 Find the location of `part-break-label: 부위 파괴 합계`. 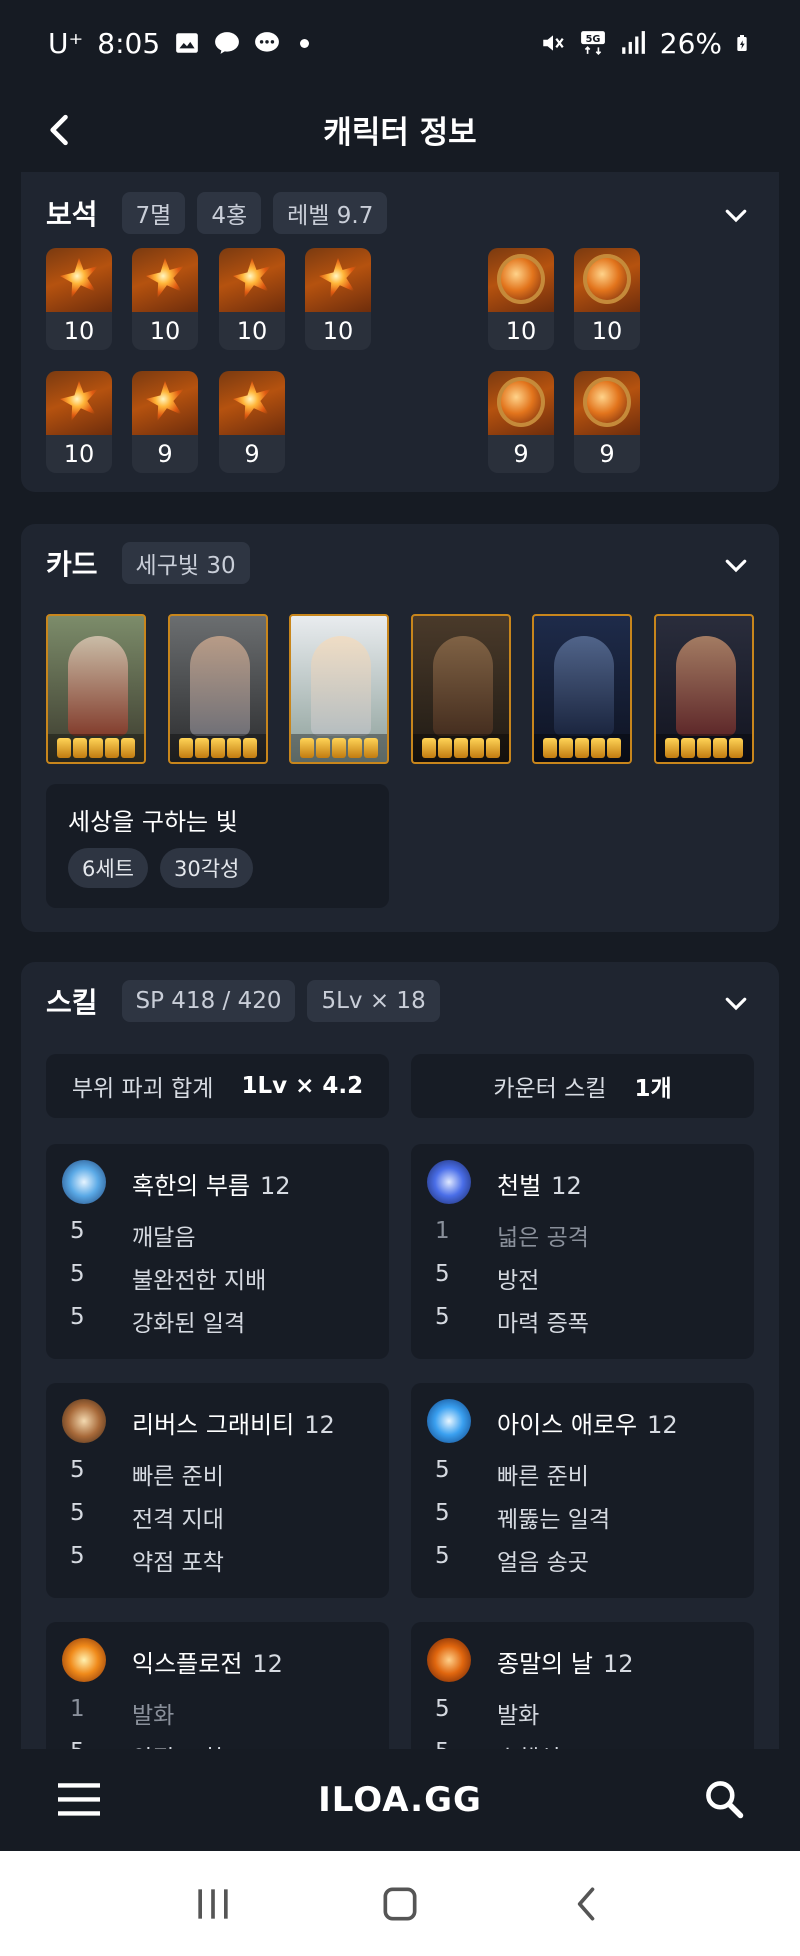

part-break-label: 부위 파괴 합계 is located at coordinates (142, 1089).